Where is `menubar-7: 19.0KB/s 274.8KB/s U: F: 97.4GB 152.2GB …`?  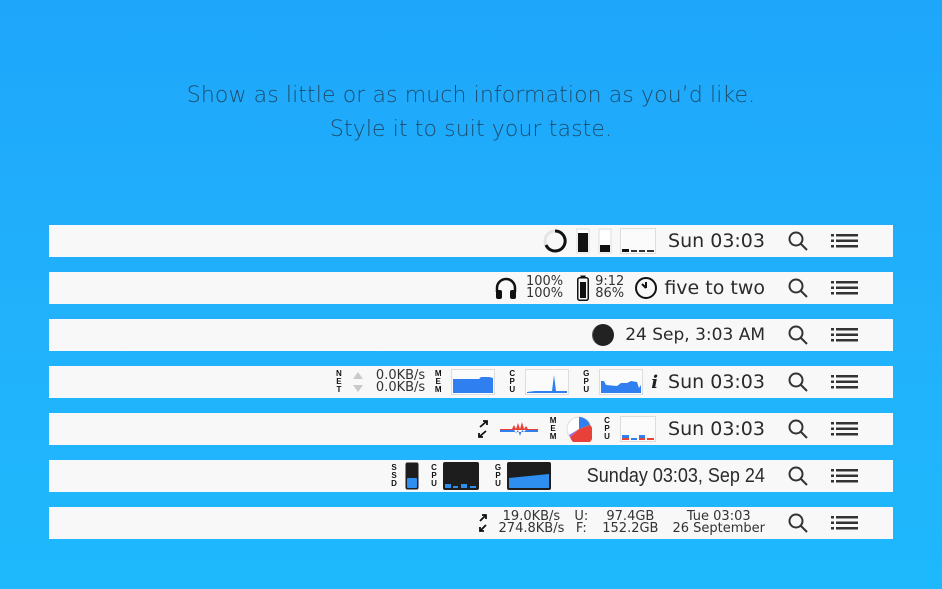 menubar-7: 19.0KB/s 274.8KB/s U: F: 97.4GB 152.2GB … is located at coordinates (471, 523).